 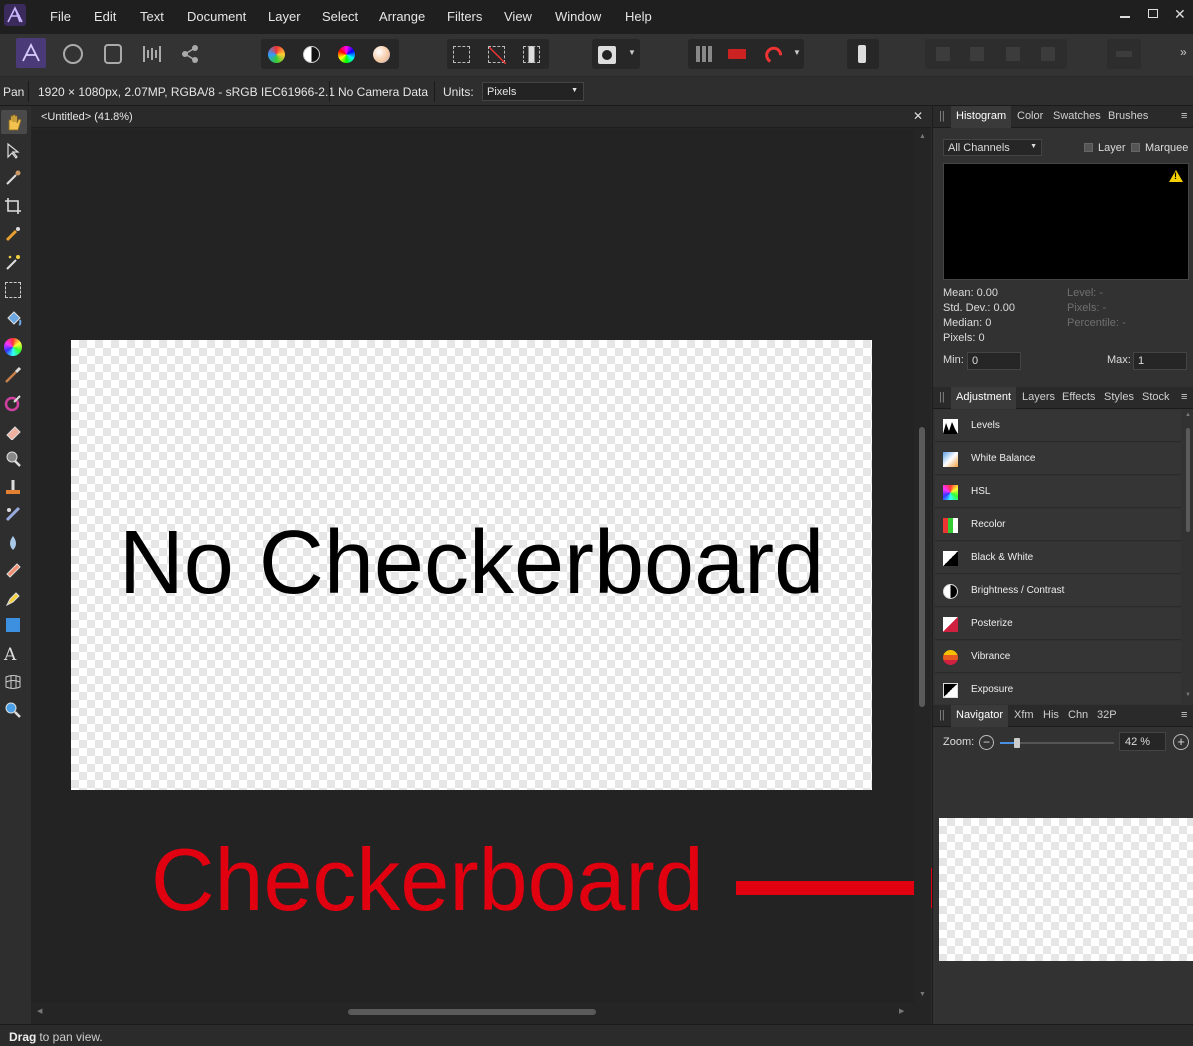 I want to click on tab-history: His, so click(x=1051, y=715).